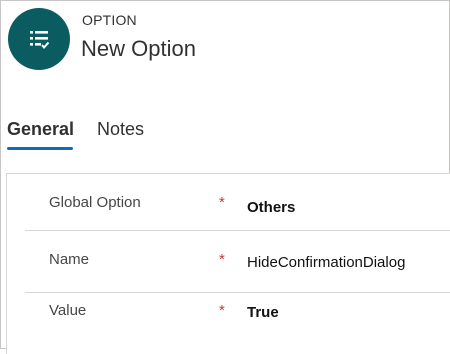  I want to click on selected-tab-indicator, so click(40, 148).